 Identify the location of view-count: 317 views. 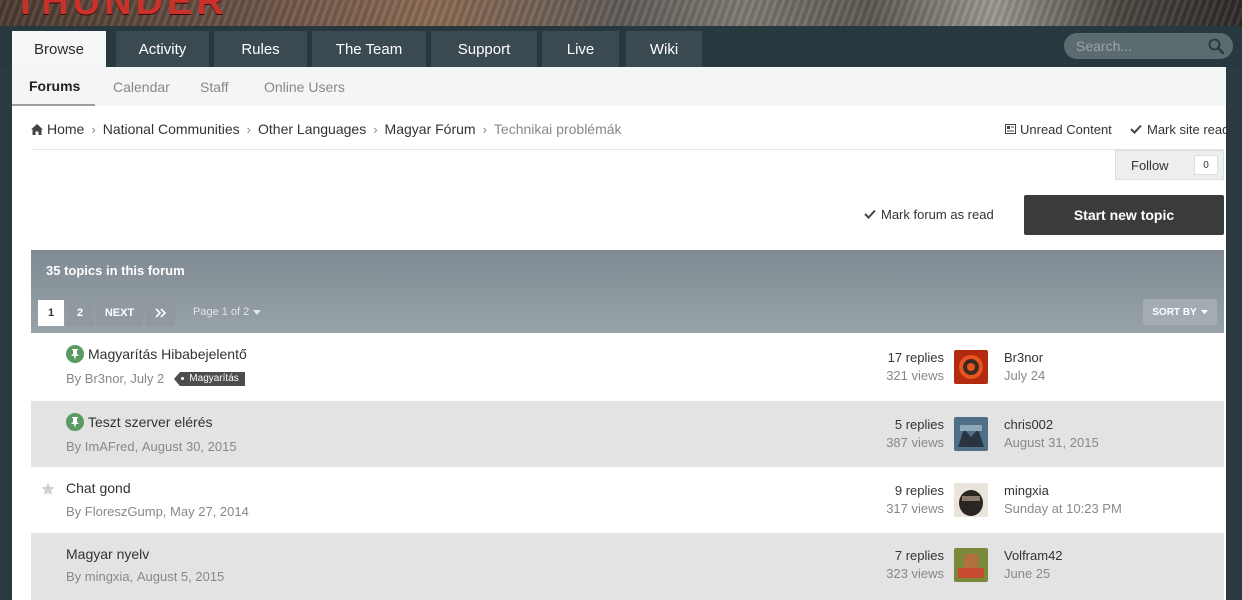
(915, 508).